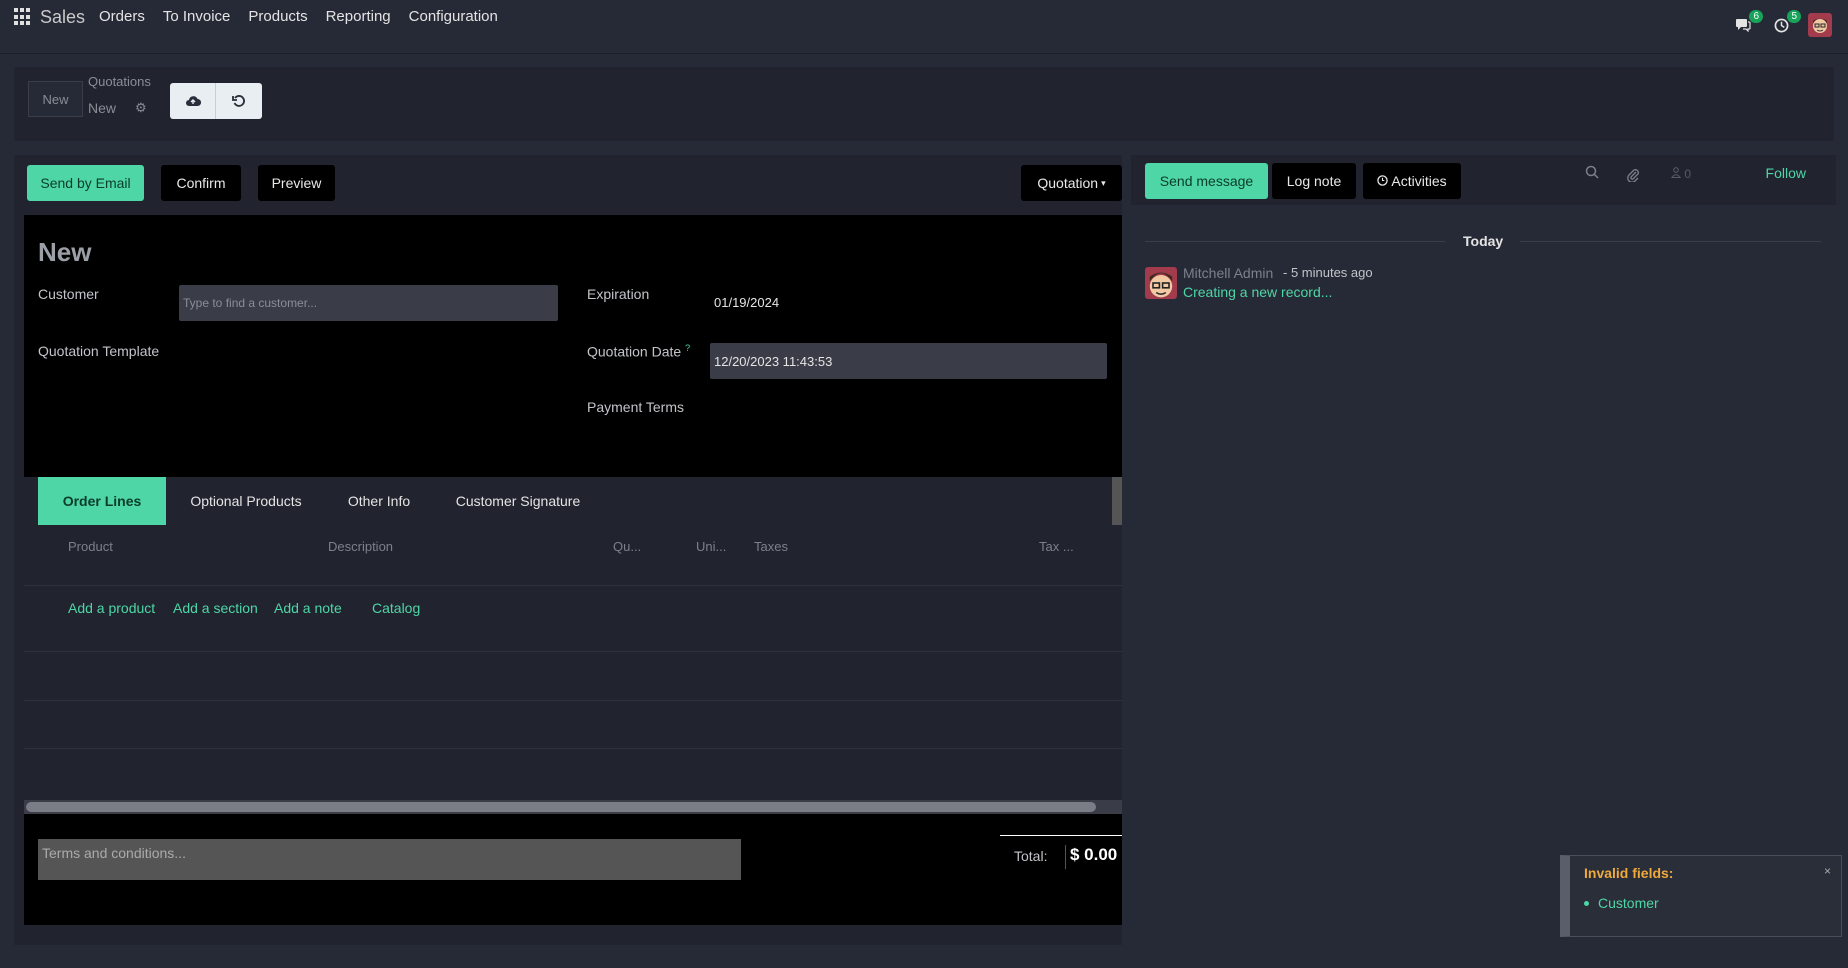 Image resolution: width=1848 pixels, height=968 pixels. Describe the element at coordinates (379, 501) in the screenshot. I see `tab-other-info: Other Info` at that location.